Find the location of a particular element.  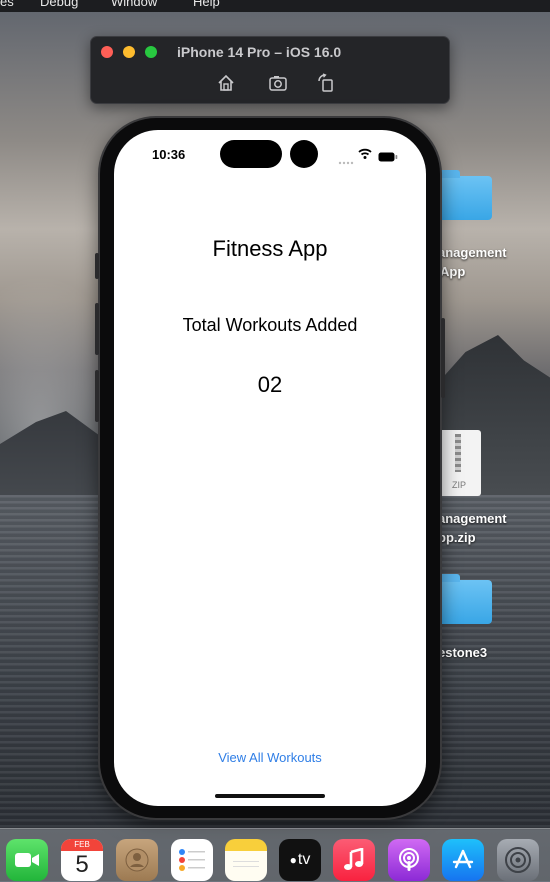

home-indicator is located at coordinates (270, 796).